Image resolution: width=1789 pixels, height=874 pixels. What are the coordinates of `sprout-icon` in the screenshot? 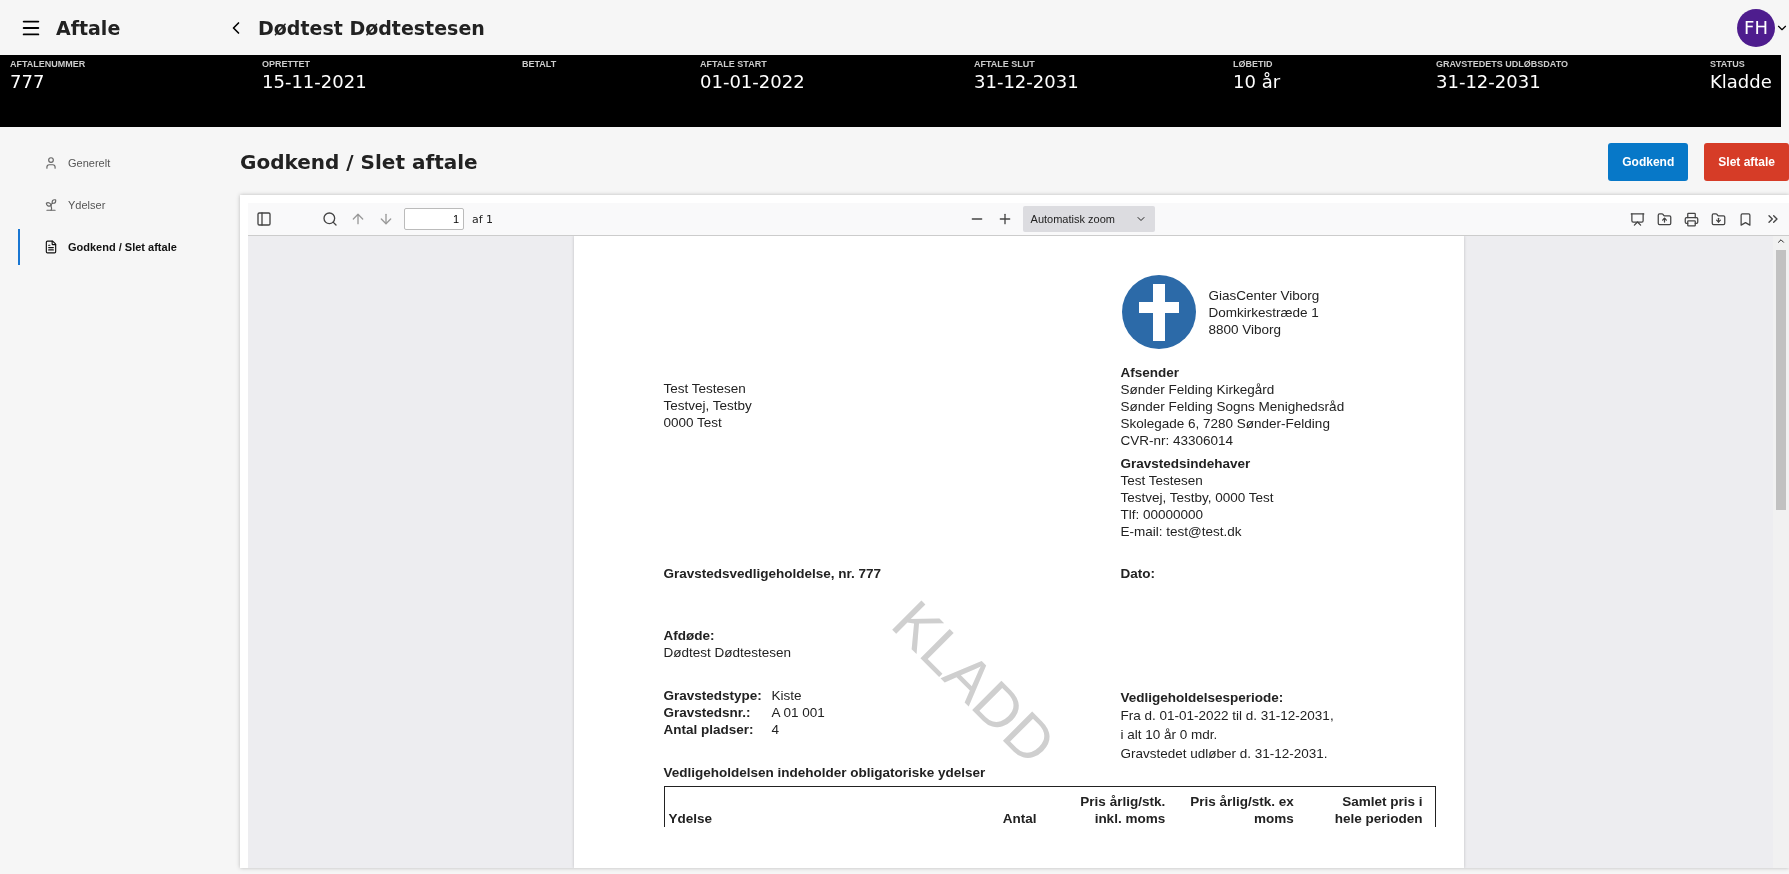 It's located at (51, 205).